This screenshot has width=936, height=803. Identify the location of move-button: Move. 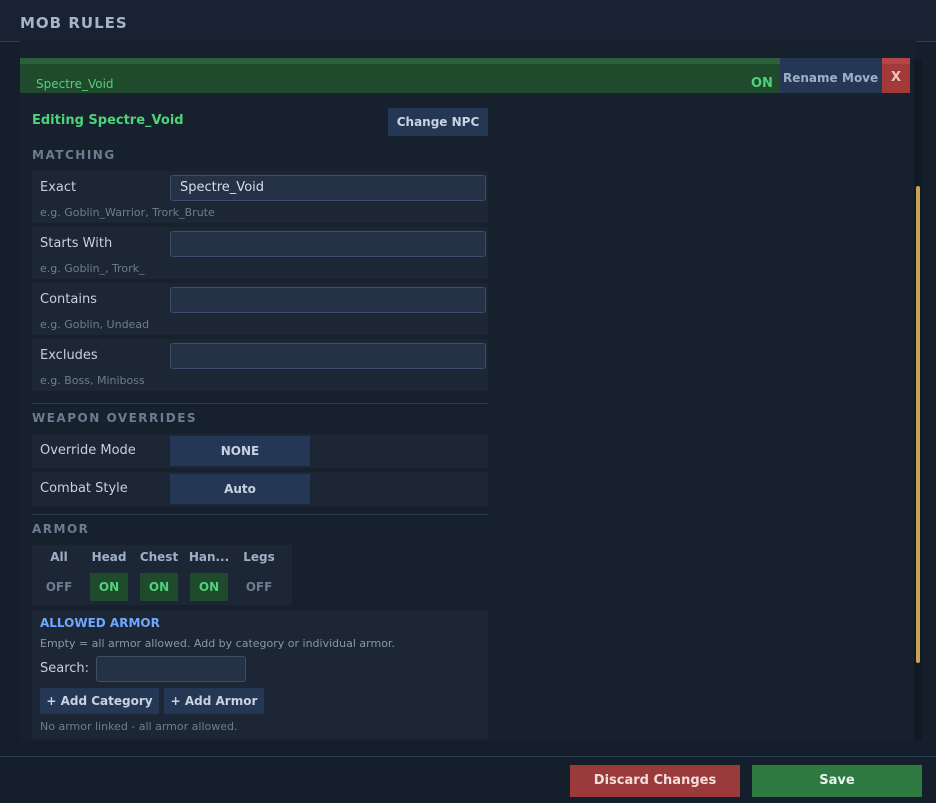
(860, 78).